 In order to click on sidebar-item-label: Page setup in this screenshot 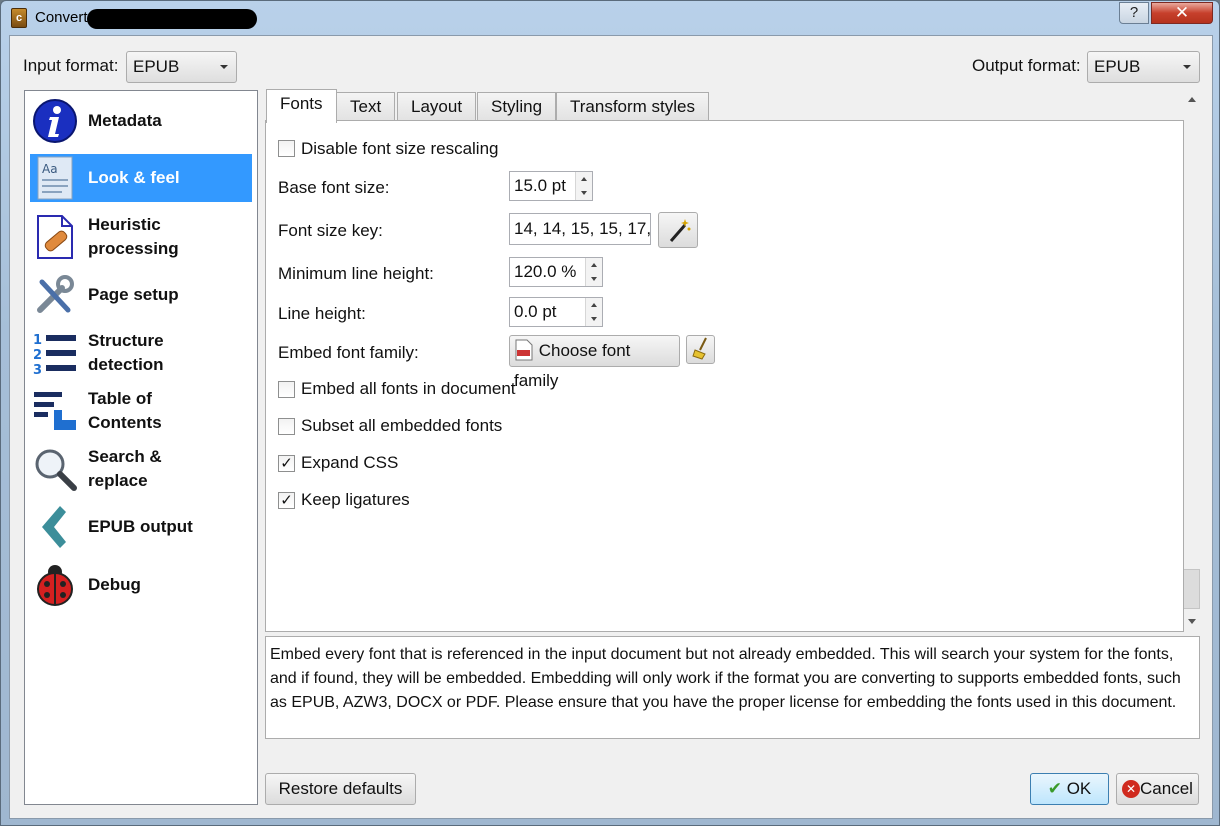, I will do `click(133, 294)`.